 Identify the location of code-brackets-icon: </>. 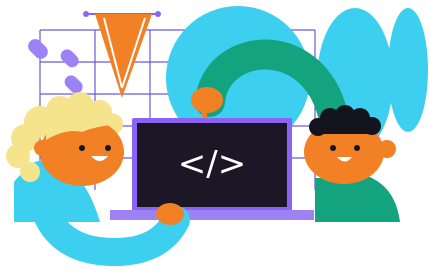
(212, 164).